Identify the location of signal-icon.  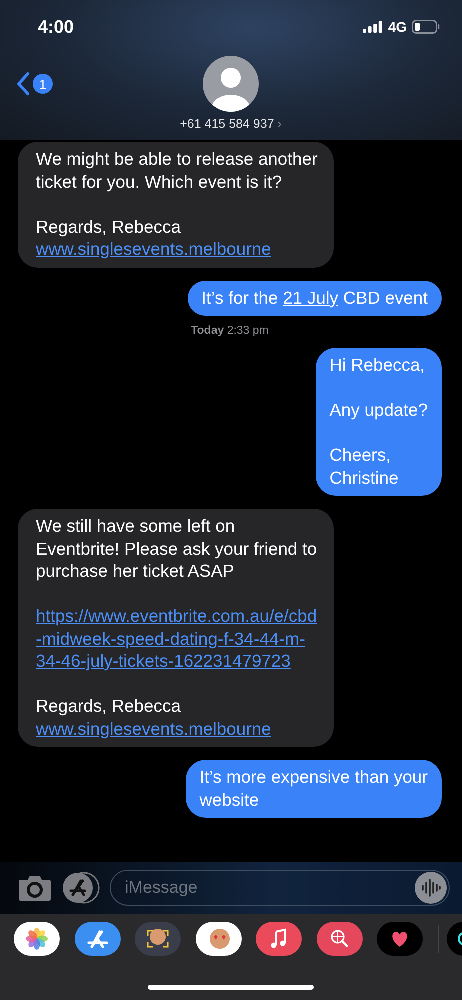
(373, 27).